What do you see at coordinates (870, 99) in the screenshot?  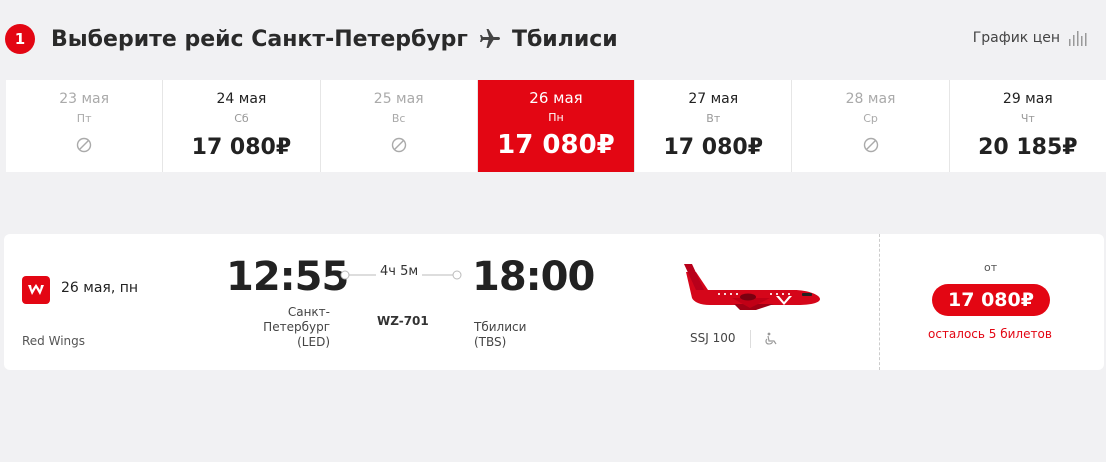 I see `date-label: 28 мая` at bounding box center [870, 99].